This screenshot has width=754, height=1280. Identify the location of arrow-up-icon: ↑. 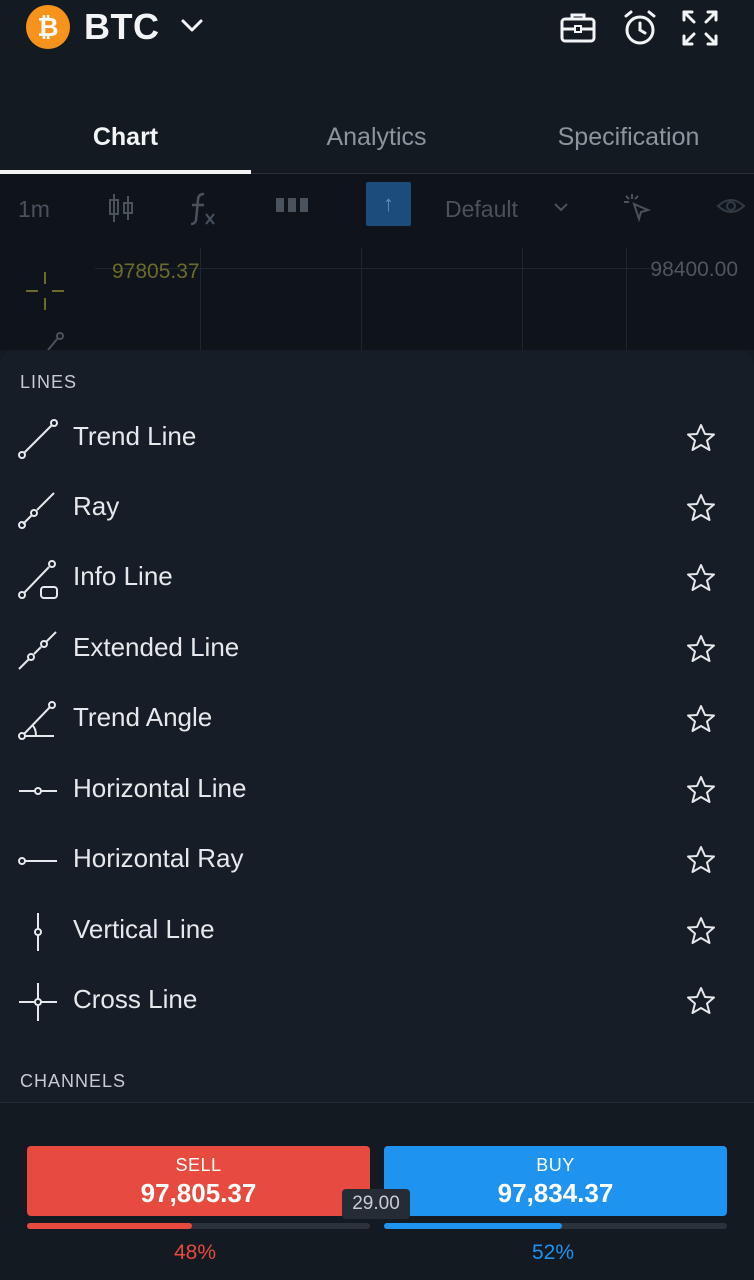
(388, 204).